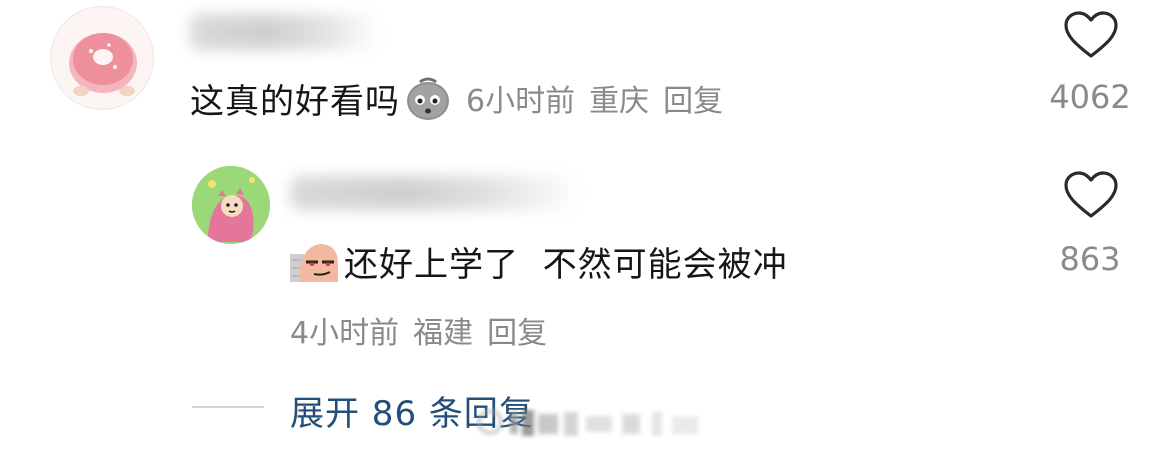 The image size is (1170, 458). I want to click on reply-meta-row: 4小时前 福建 回复, so click(418, 330).